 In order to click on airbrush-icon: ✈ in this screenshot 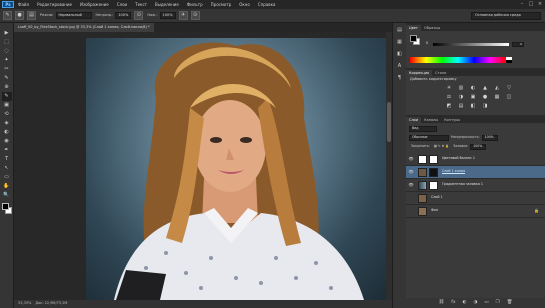, I will do `click(183, 15)`.